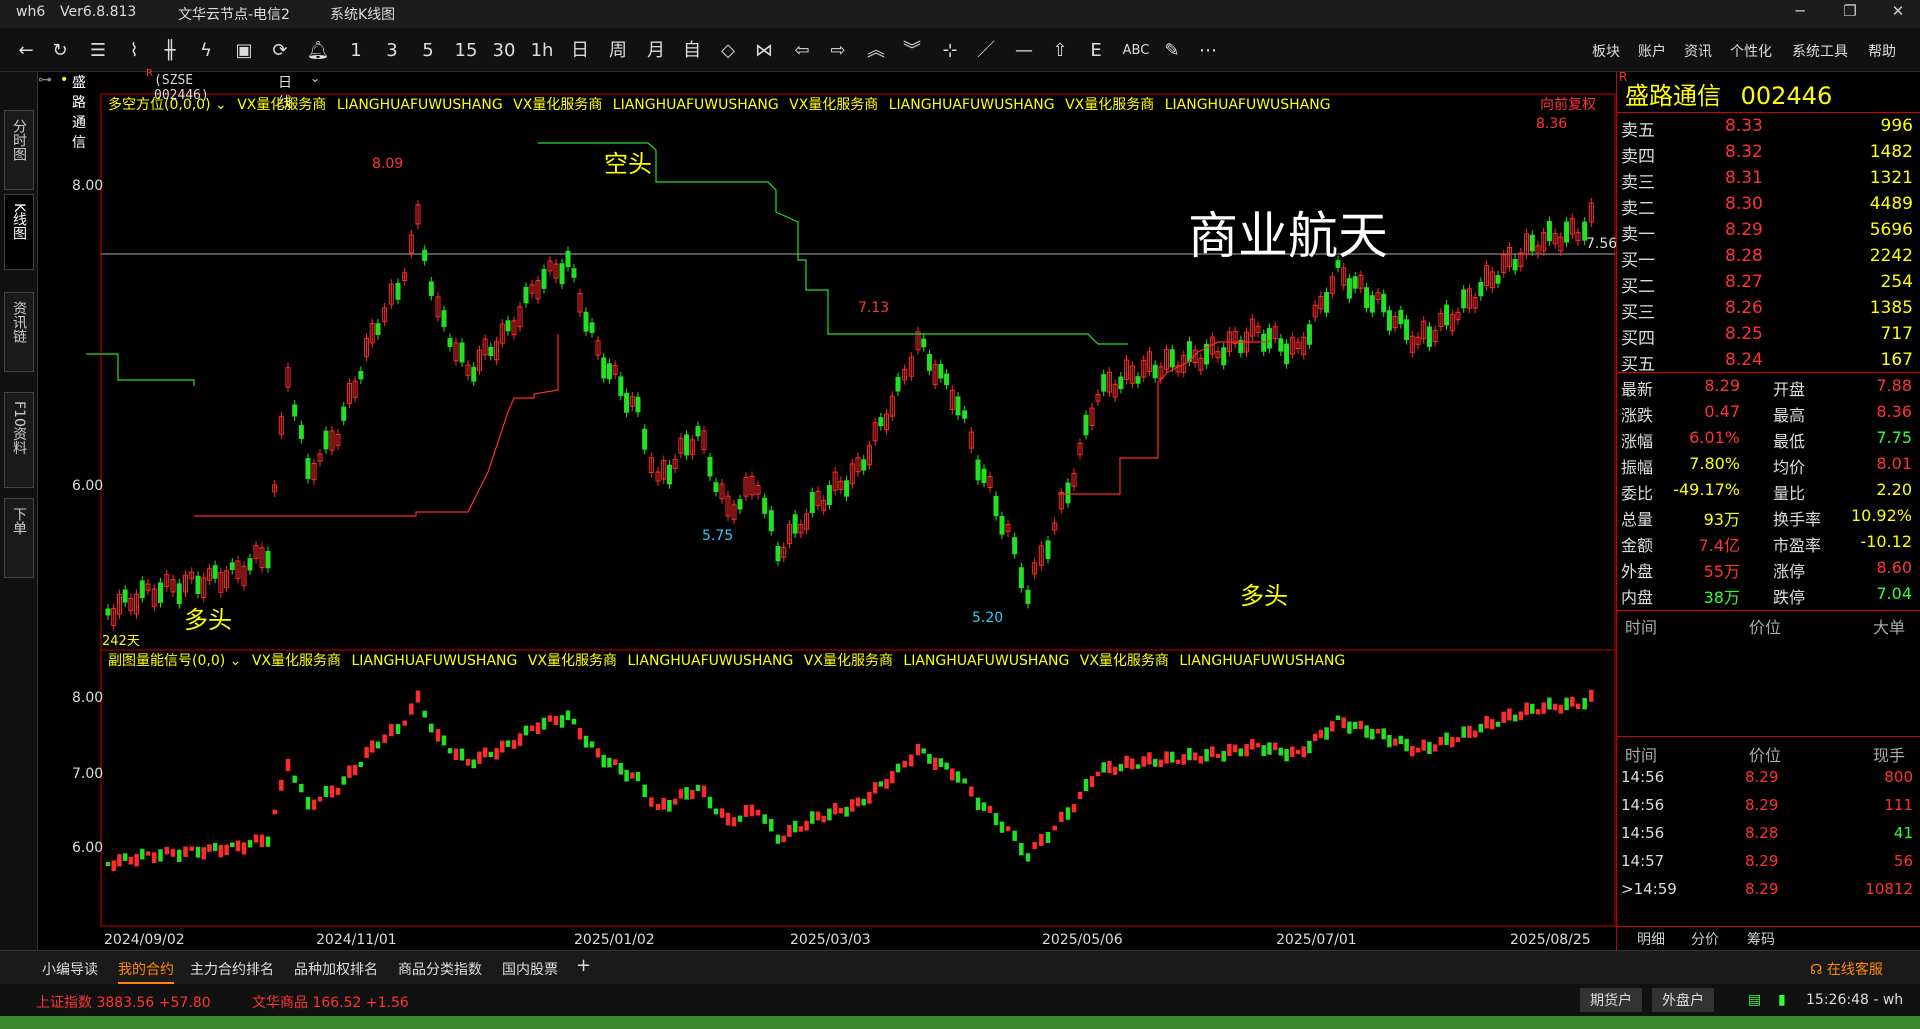 The width and height of the screenshot is (1920, 1029). Describe the element at coordinates (159, 105) in the screenshot. I see `main-indicator-name: 多空方位(0,0,0)` at that location.